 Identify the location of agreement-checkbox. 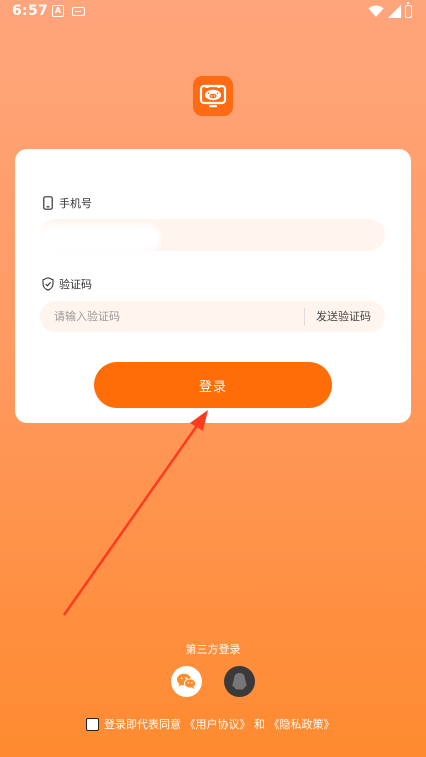
(92, 724).